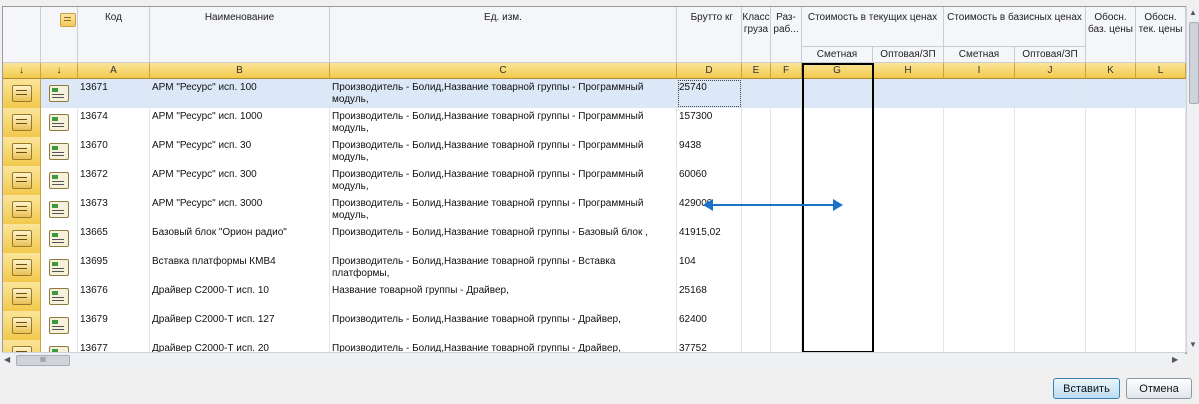 The height and width of the screenshot is (404, 1199). Describe the element at coordinates (1015, 27) in the screenshot. I see `header-stoim-baz: Стоимость в базисных ценах` at that location.